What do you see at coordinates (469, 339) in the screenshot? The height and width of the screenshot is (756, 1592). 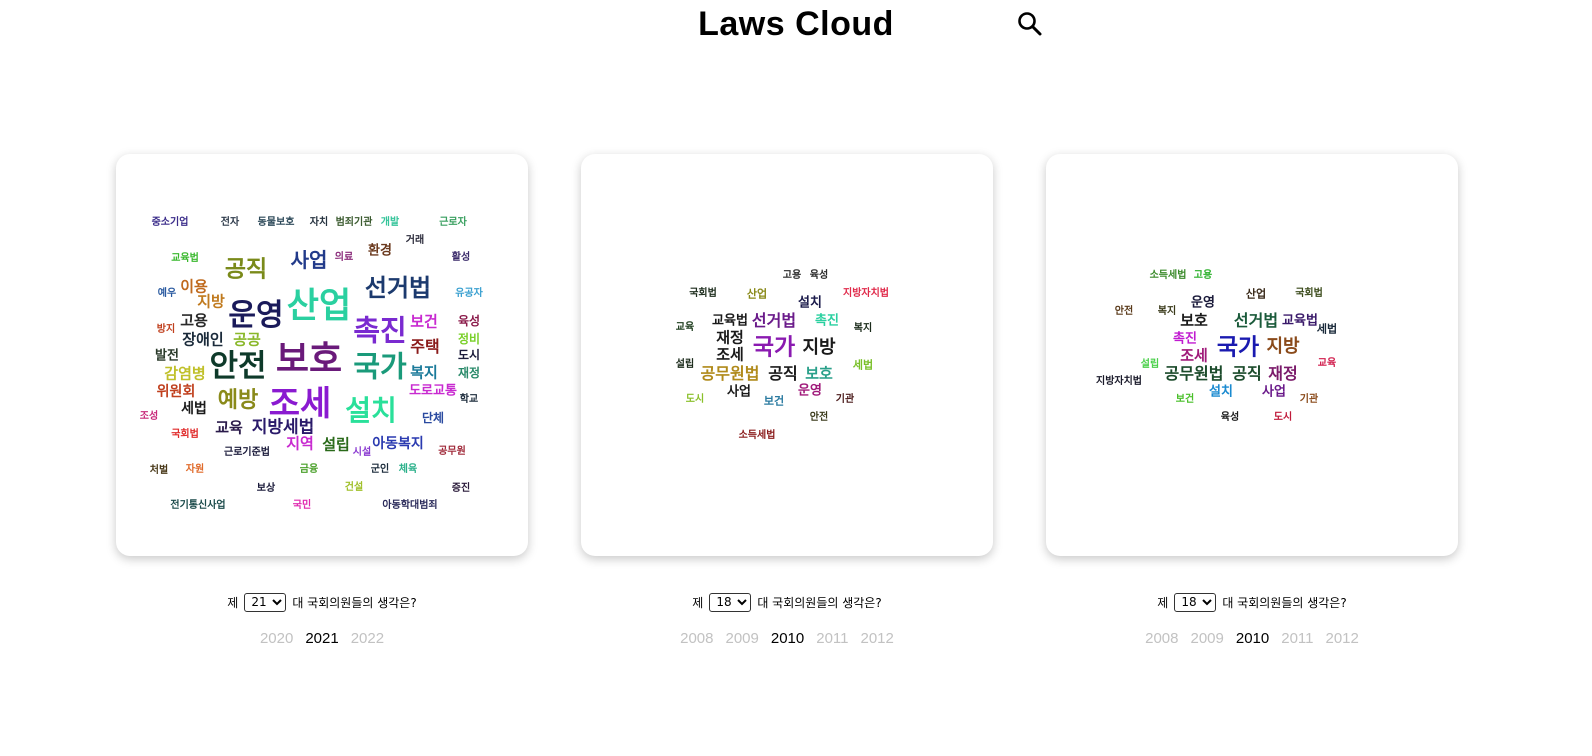 I see `cloud-word: 정비` at bounding box center [469, 339].